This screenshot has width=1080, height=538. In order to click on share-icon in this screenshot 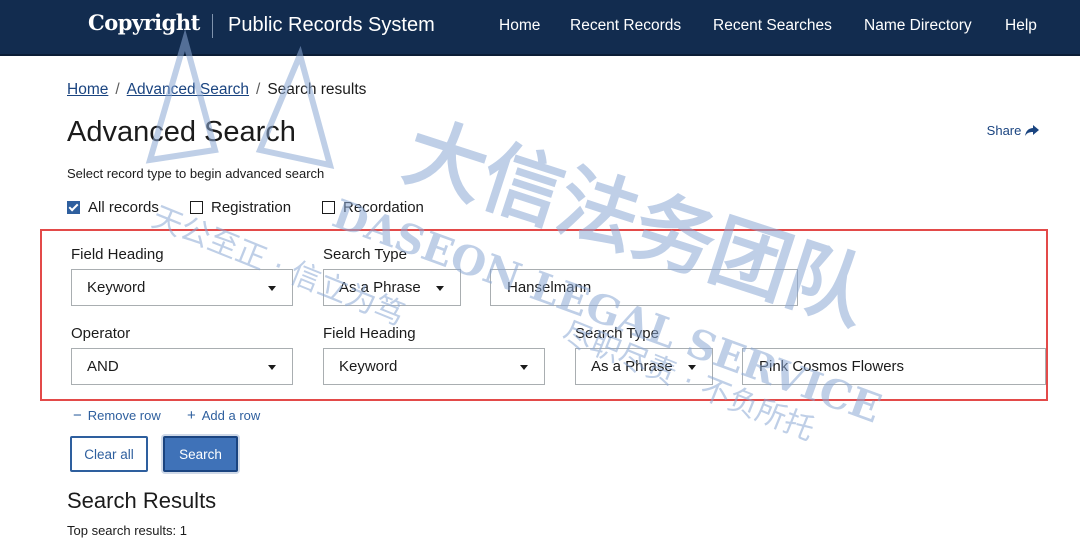, I will do `click(1032, 130)`.